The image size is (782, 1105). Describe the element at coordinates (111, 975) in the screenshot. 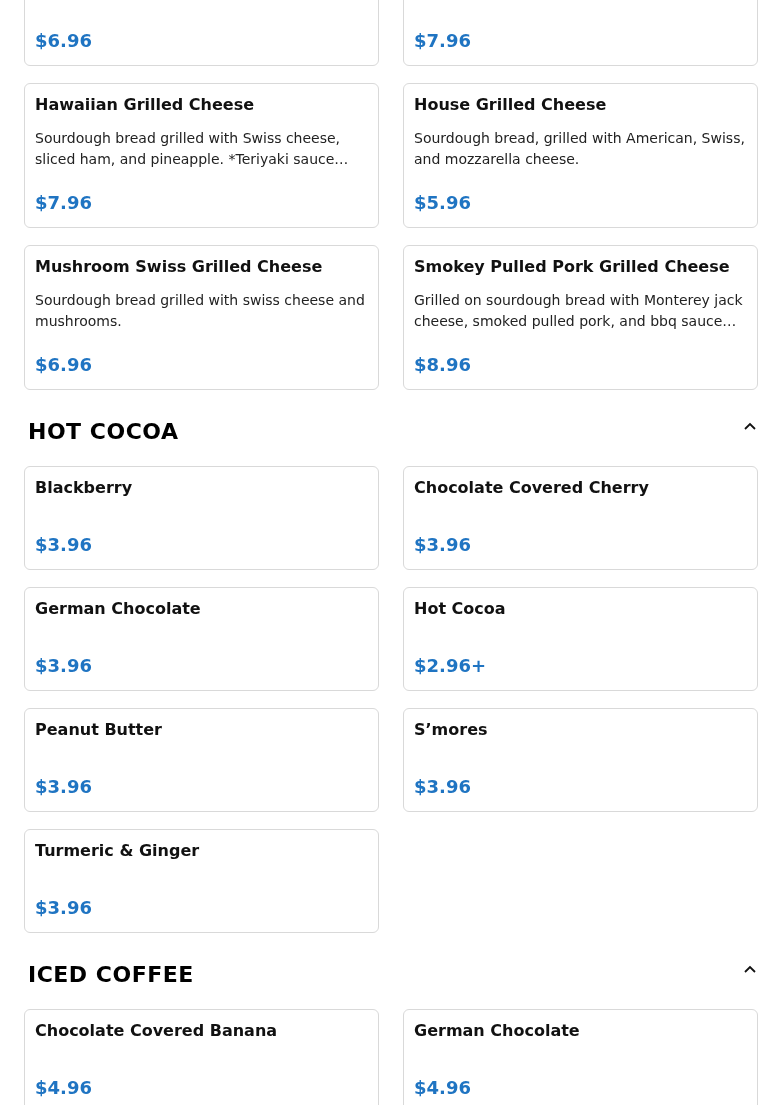

I see `section-title: ICED COFFEE` at that location.